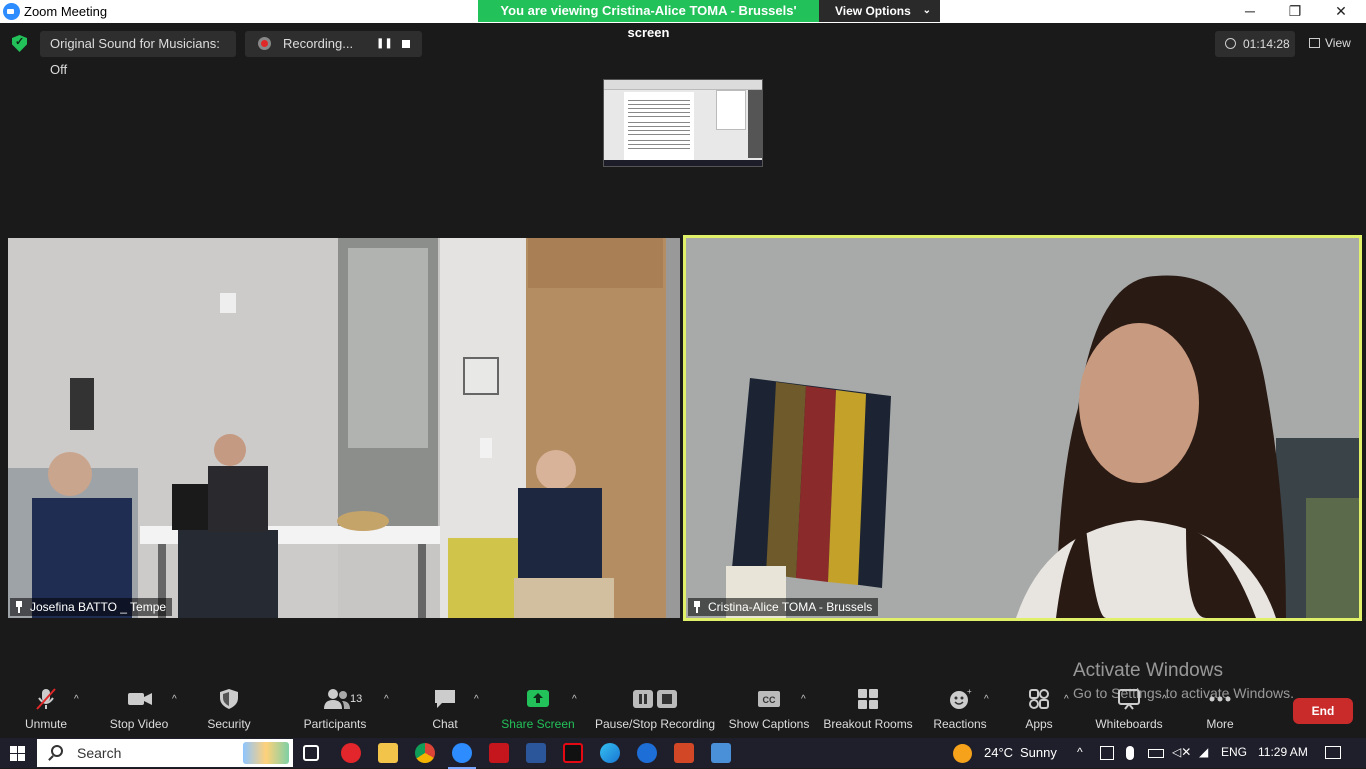 The height and width of the screenshot is (769, 1366). Describe the element at coordinates (1080, 752) in the screenshot. I see `show-hidden-icons-caret-icon: ^` at that location.